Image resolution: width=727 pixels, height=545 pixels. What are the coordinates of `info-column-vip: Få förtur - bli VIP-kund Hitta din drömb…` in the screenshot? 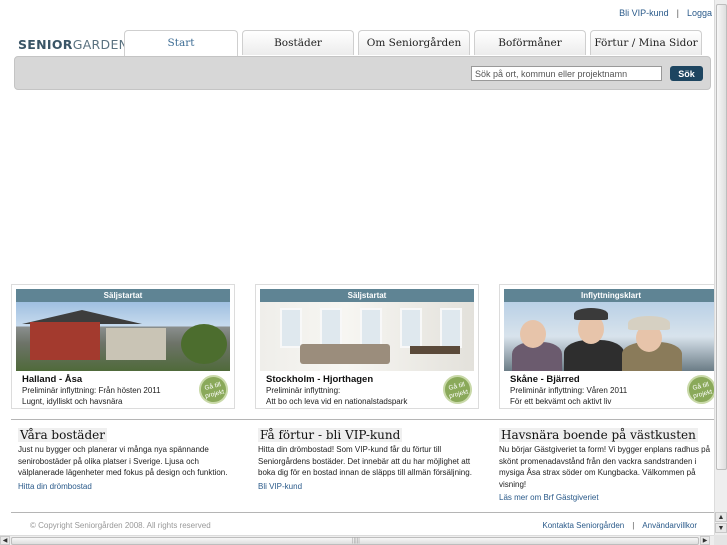 It's located at (368, 459).